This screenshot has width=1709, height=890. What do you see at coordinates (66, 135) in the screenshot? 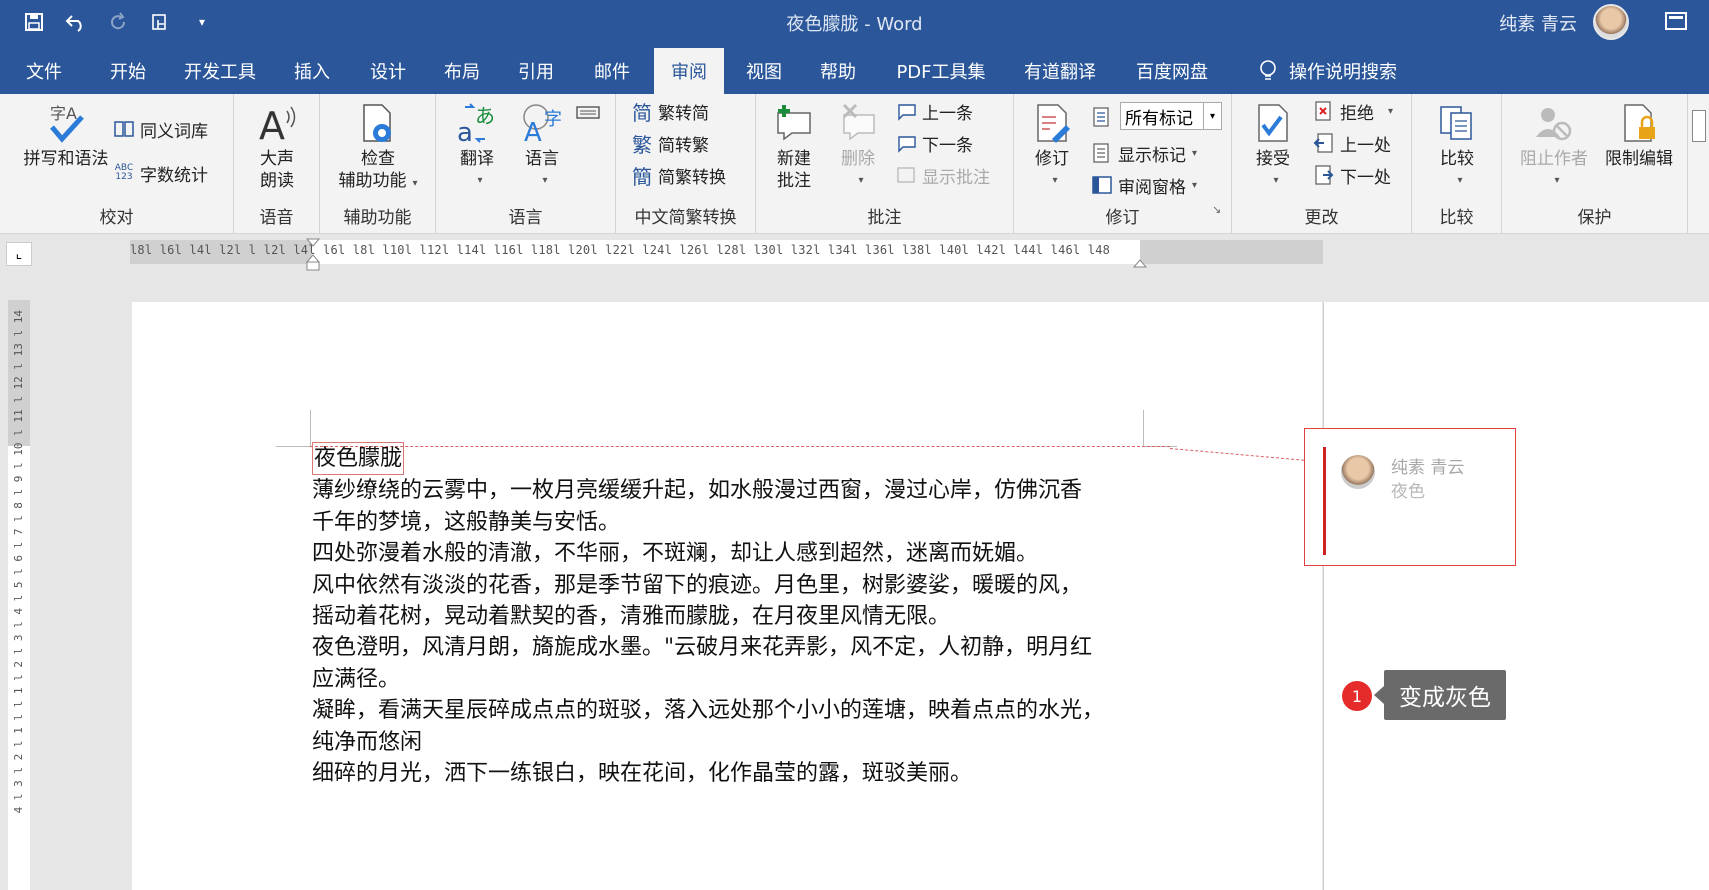
I see `spelling-grammar-button: 字A 拼写和语法` at bounding box center [66, 135].